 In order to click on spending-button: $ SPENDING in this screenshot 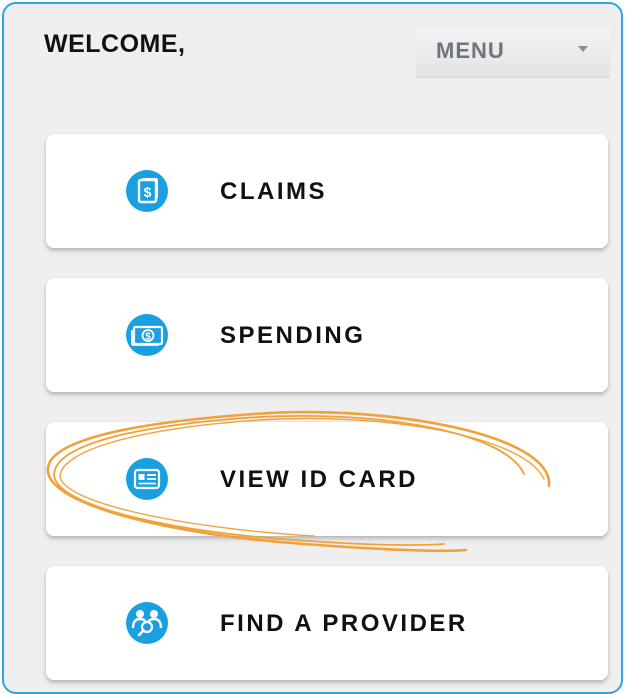, I will do `click(327, 335)`.